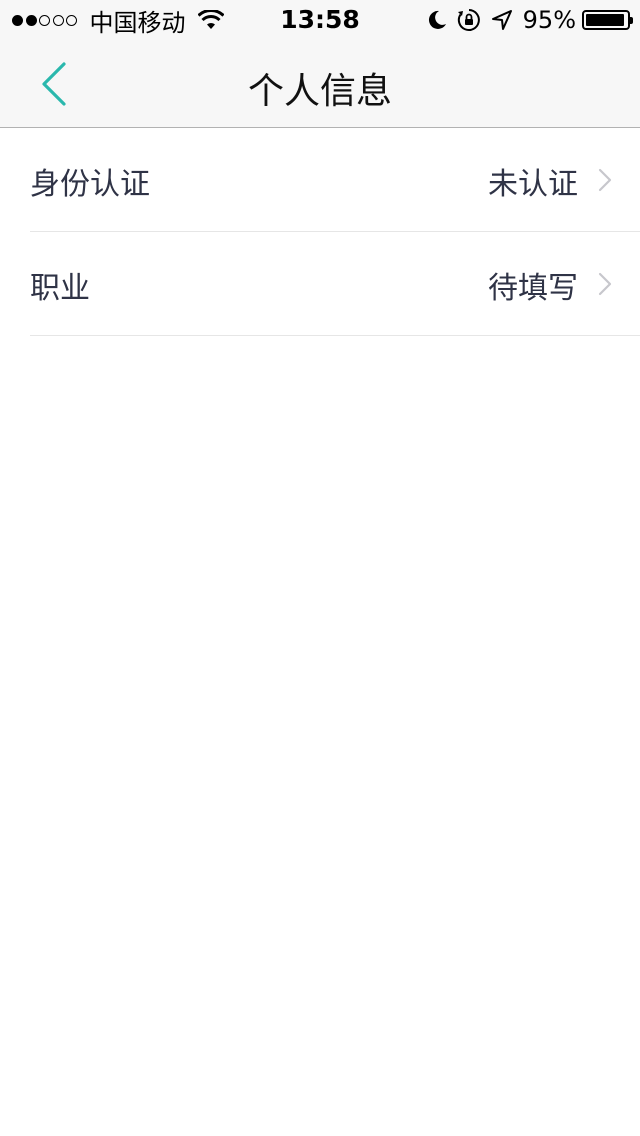 The image size is (640, 1136). I want to click on orientation-lock-icon, so click(468, 20).